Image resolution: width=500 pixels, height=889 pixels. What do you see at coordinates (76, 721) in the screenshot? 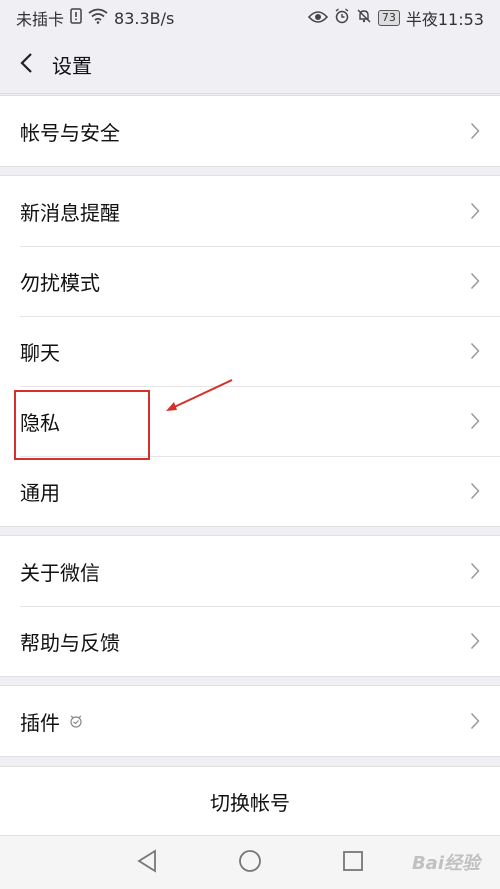
I see `plugin-badge-icon` at bounding box center [76, 721].